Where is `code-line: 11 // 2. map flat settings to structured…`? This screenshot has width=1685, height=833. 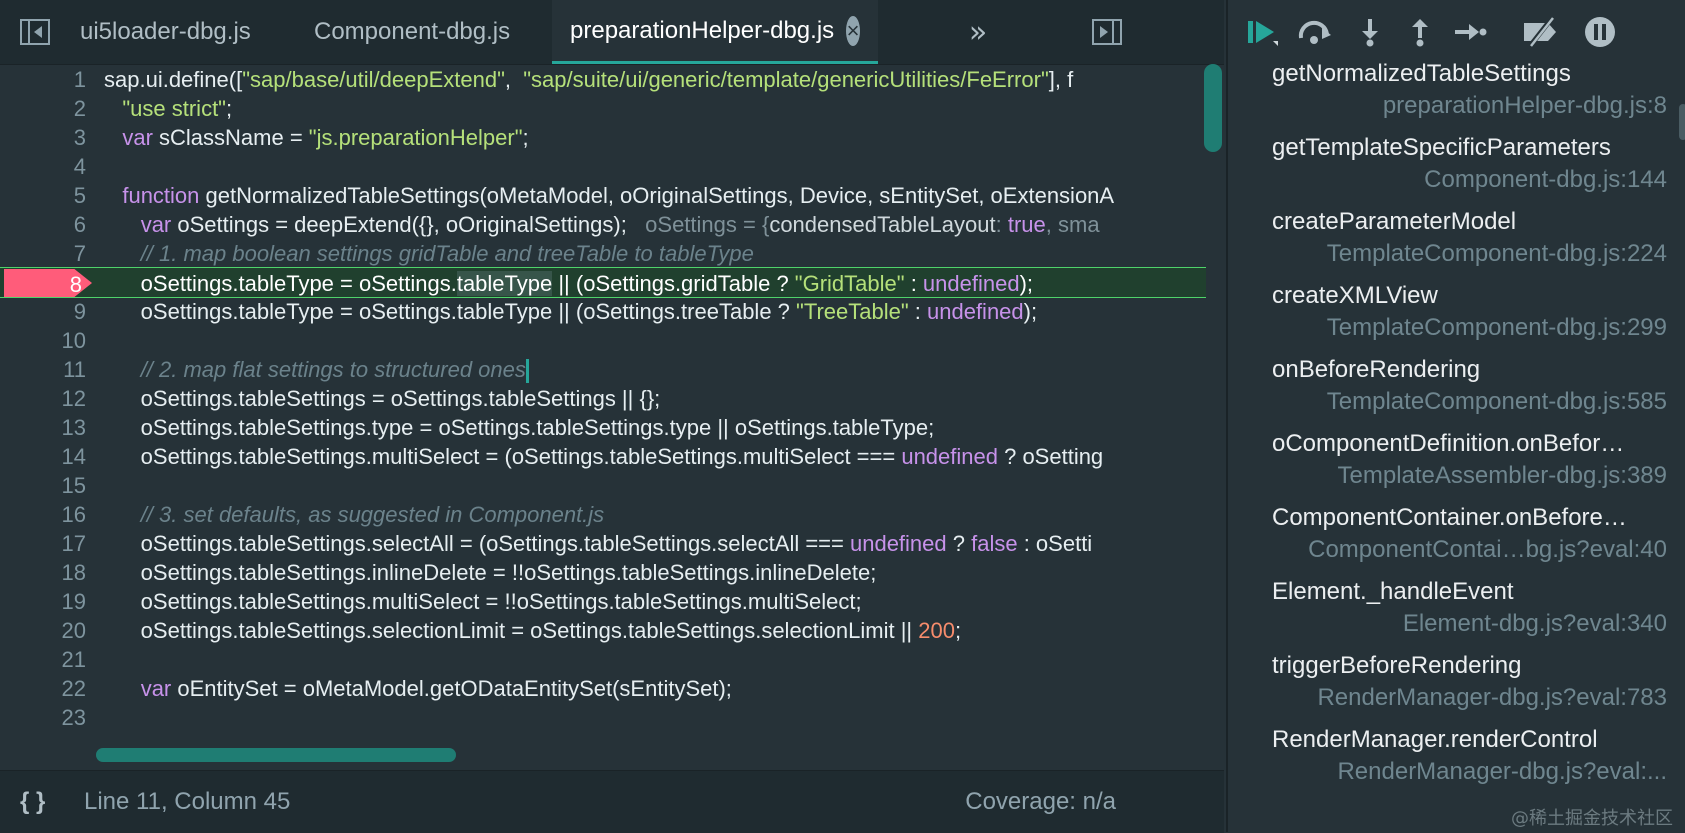 code-line: 11 // 2. map flat settings to structured… is located at coordinates (603, 369).